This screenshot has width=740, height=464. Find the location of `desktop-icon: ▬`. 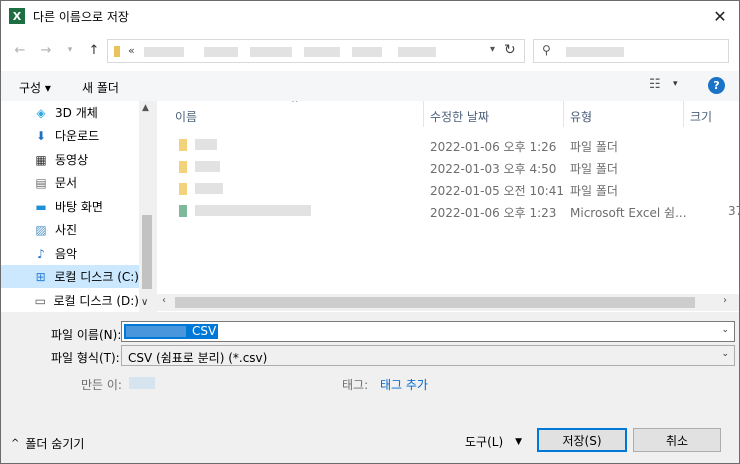

desktop-icon: ▬ is located at coordinates (41, 206).